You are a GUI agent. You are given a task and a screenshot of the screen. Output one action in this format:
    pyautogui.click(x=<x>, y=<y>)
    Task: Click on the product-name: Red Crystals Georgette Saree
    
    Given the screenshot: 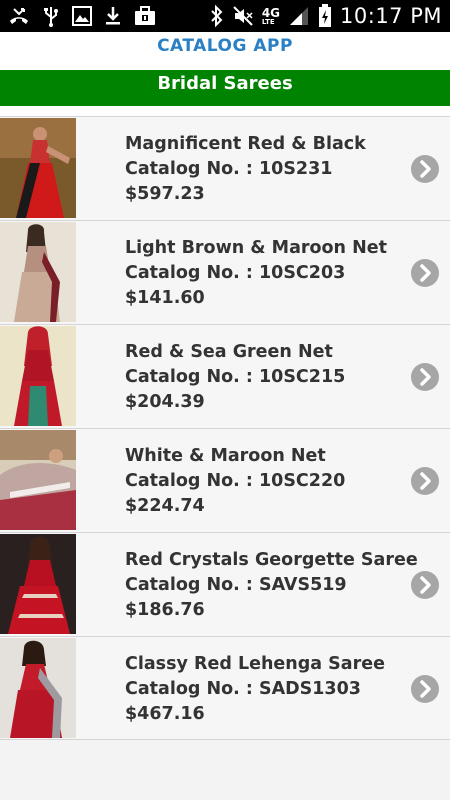 What is the action you would take?
    pyautogui.click(x=271, y=560)
    